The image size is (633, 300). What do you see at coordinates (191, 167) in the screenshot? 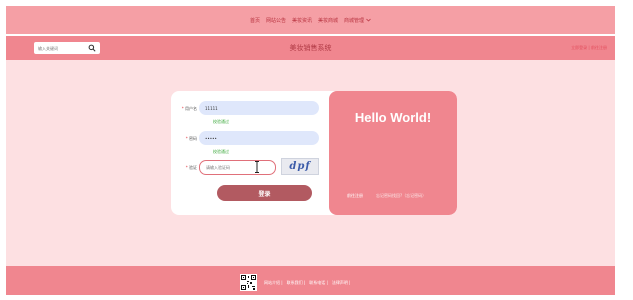
I see `captcha-label: * 验证` at bounding box center [191, 167].